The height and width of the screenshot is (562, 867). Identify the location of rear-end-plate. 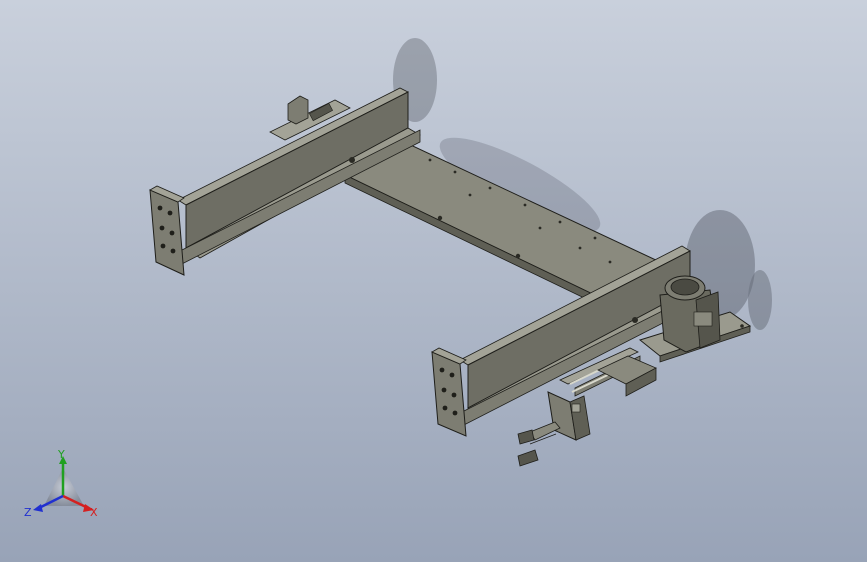
(167, 230).